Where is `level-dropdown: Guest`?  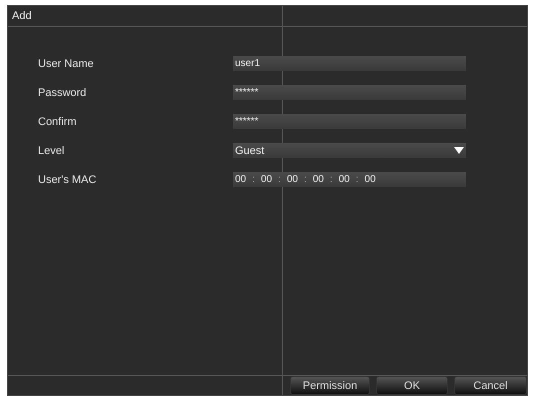
level-dropdown: Guest is located at coordinates (349, 150).